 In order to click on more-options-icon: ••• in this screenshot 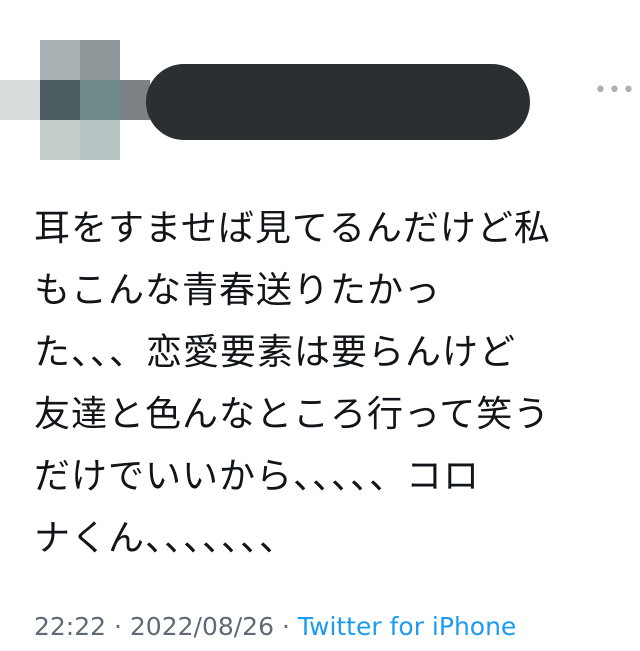, I will do `click(615, 91)`.